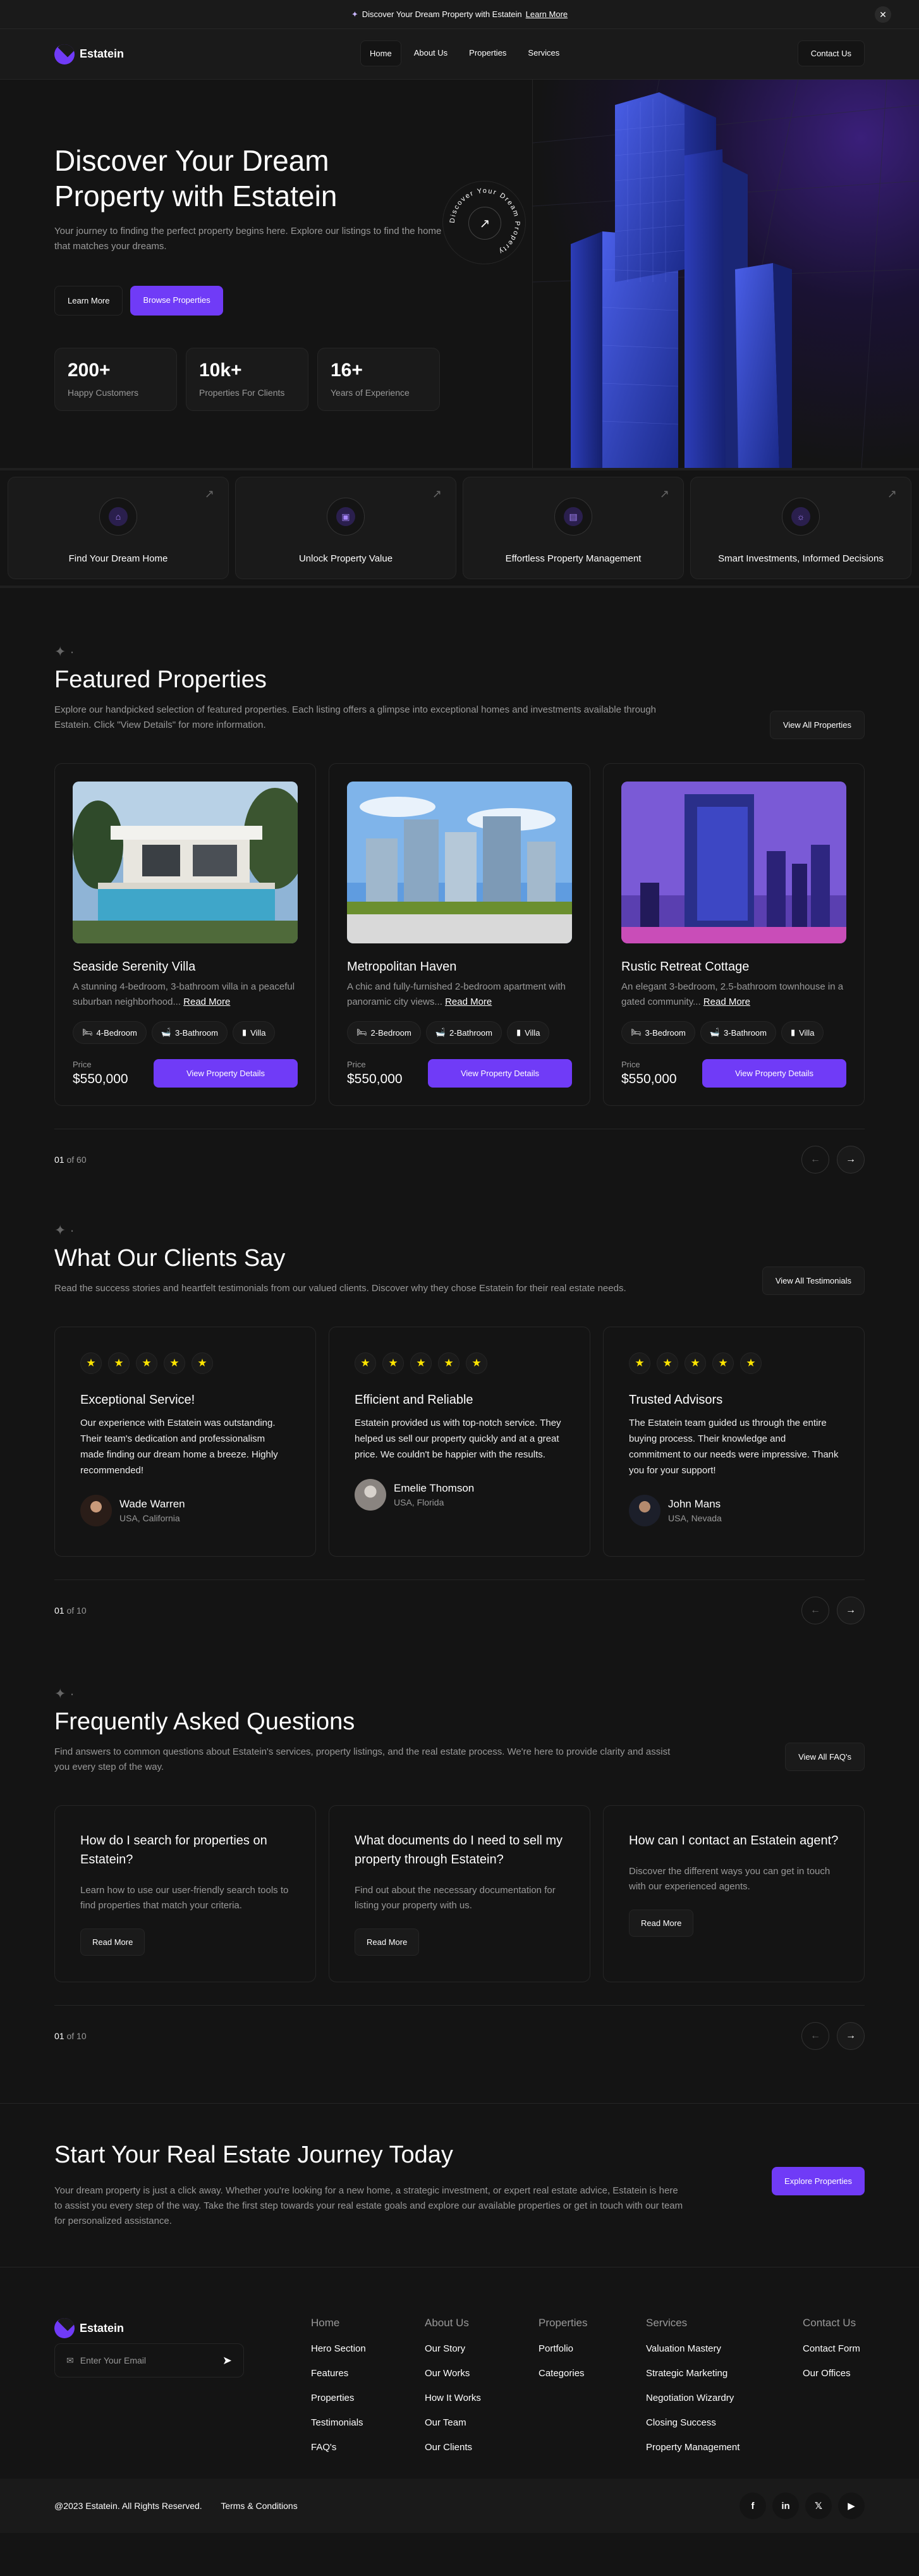 Image resolution: width=919 pixels, height=2576 pixels. Describe the element at coordinates (667, 2323) in the screenshot. I see `footer-column-head: Services` at that location.